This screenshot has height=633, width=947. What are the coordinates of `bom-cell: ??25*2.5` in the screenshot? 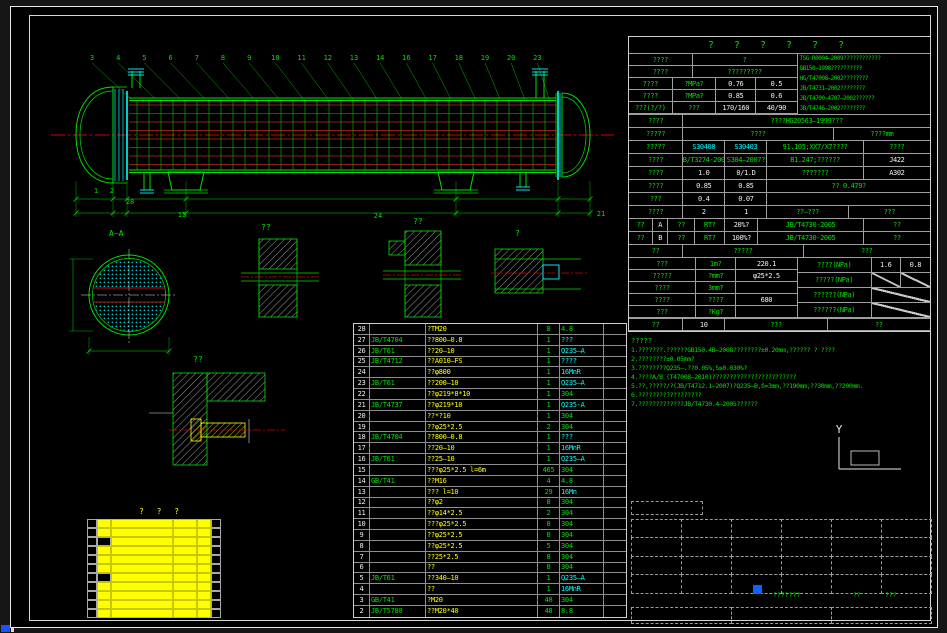 It's located at (482, 556).